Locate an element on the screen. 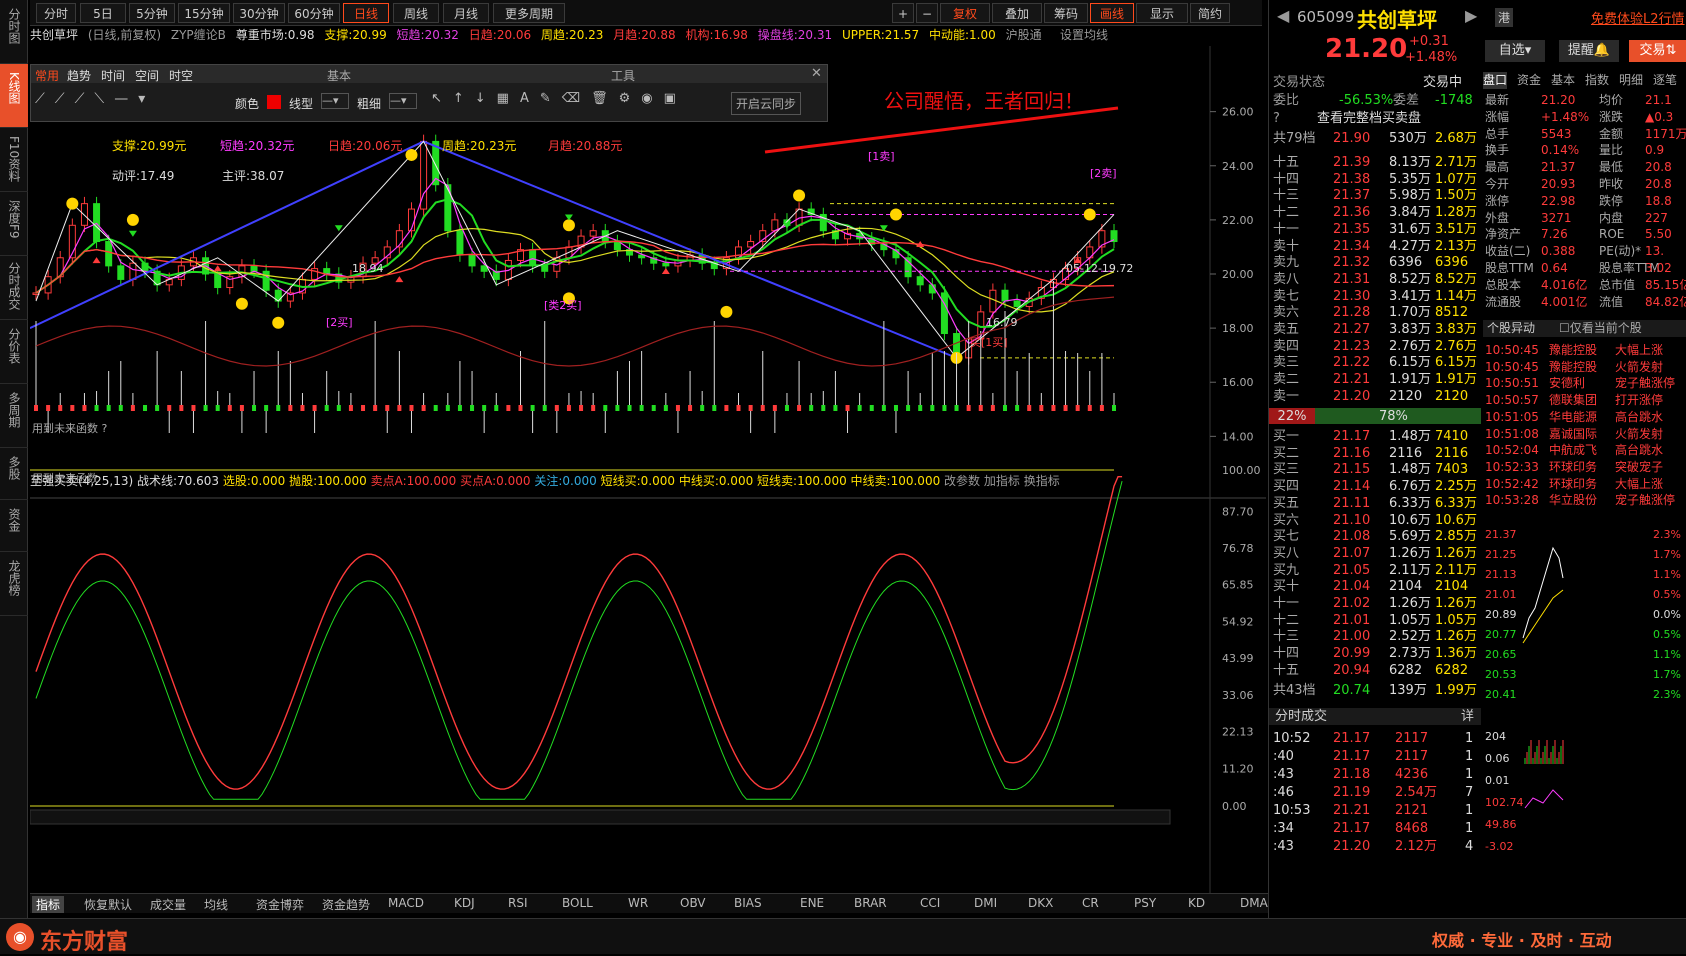 The height and width of the screenshot is (956, 1686). tool-tab-common: 常用 is located at coordinates (47, 75).